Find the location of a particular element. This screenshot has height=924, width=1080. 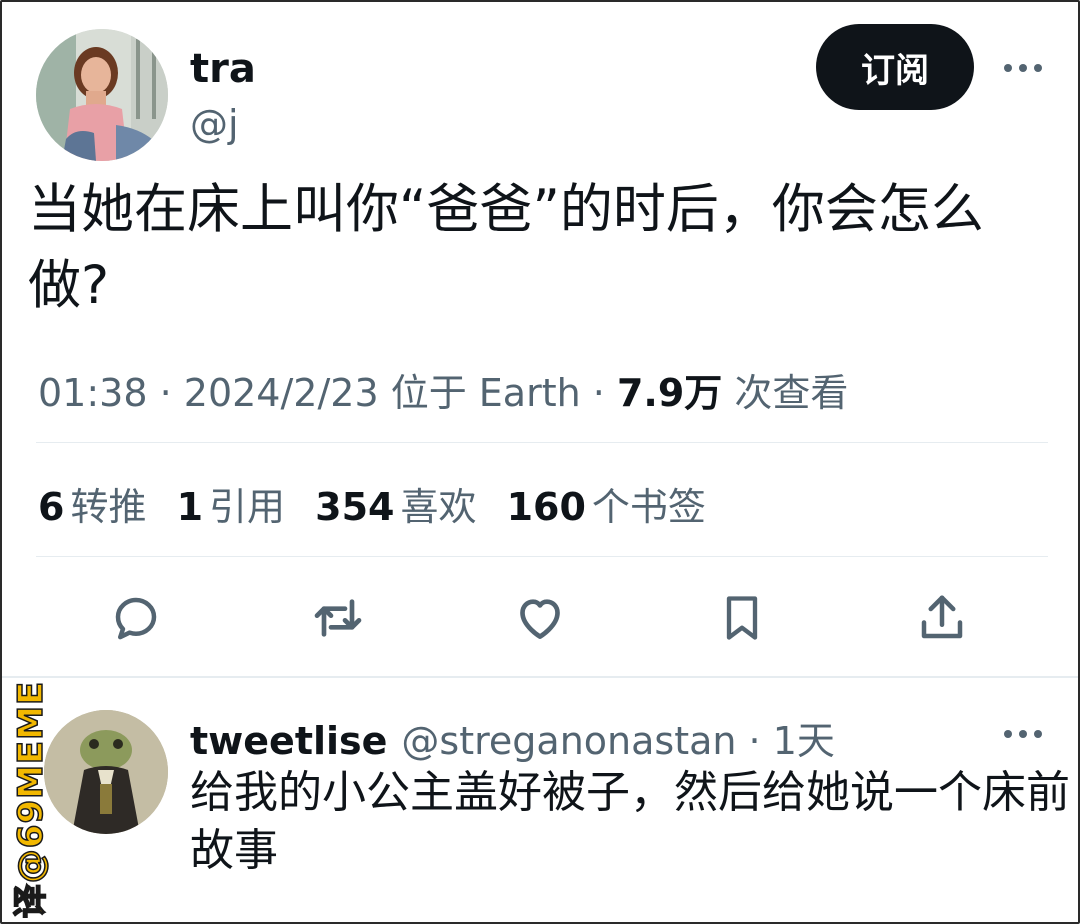

tweet-meta: 01:38 · 2024/2/23 位于 Earth · 7.9万 次查看 is located at coordinates (443, 389).